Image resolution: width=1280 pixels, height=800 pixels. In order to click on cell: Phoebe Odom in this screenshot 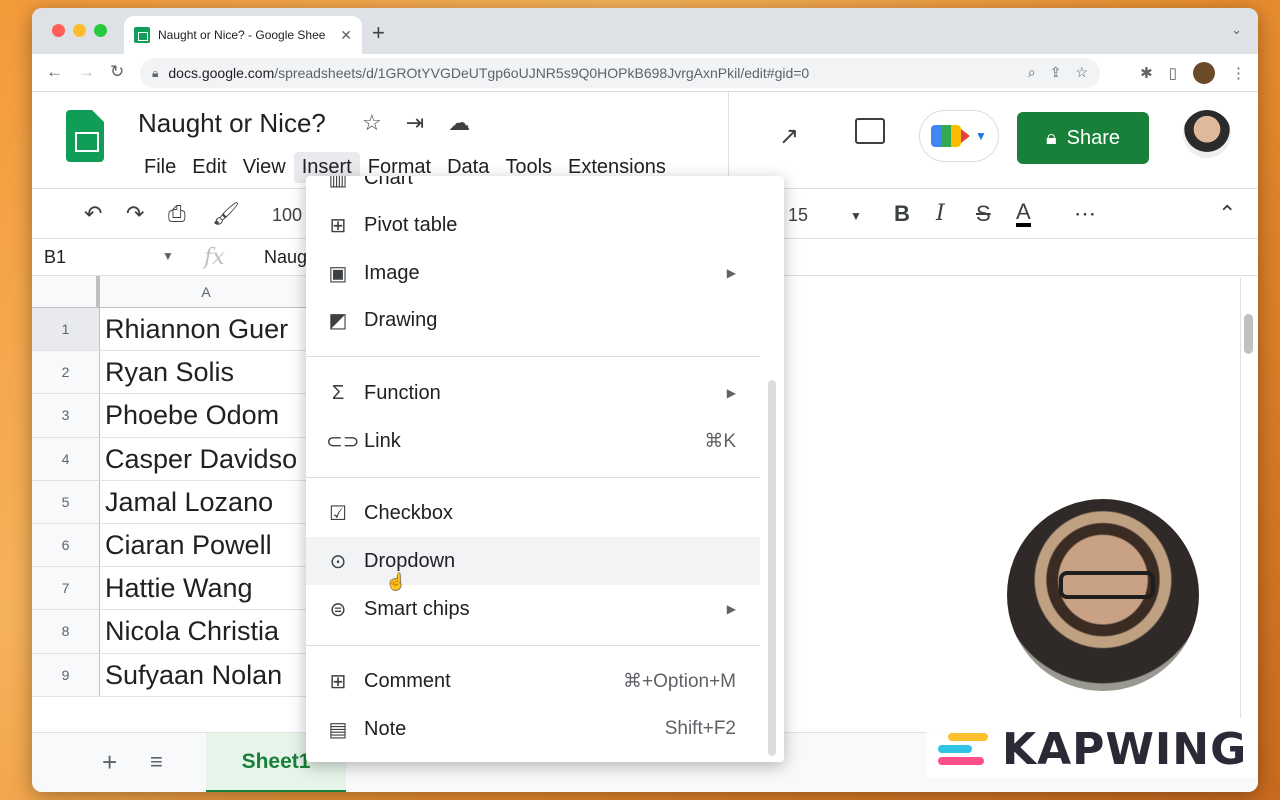, I will do `click(206, 415)`.